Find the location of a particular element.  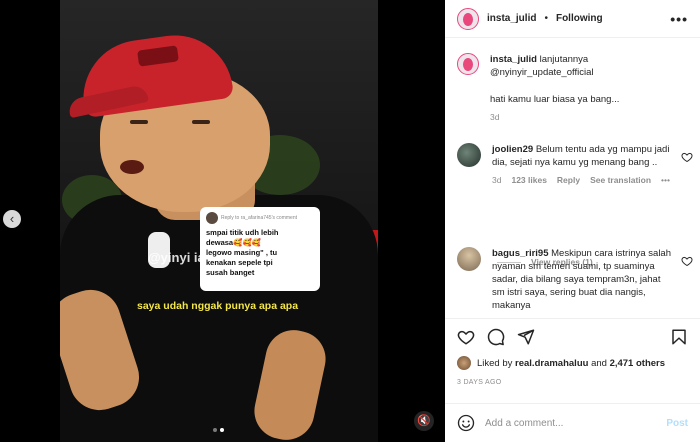

likes-count-button: 2,471 others is located at coordinates (637, 363).